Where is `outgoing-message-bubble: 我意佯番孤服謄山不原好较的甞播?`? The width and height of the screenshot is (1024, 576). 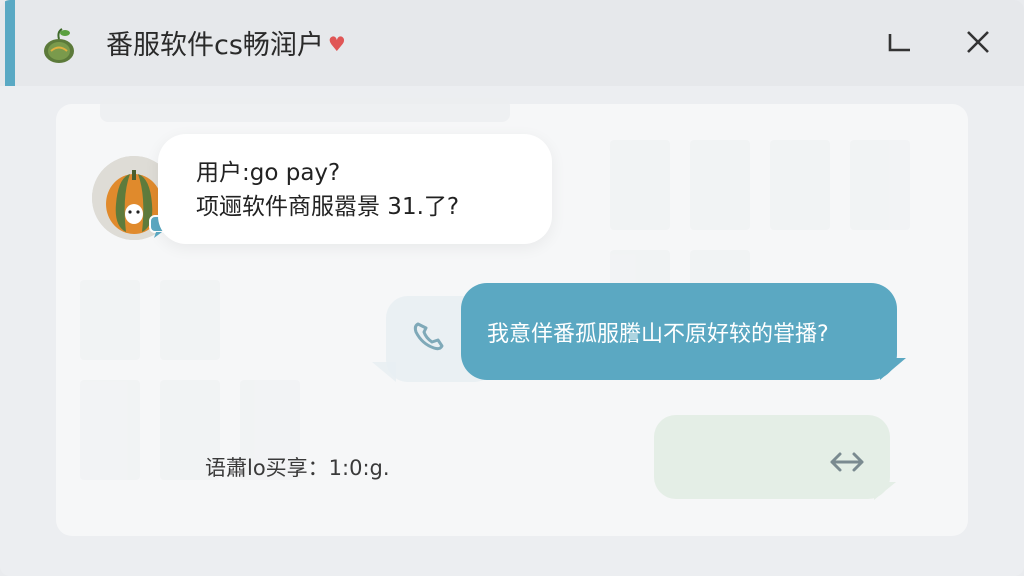 outgoing-message-bubble: 我意佯番孤服謄山不原好较的甞播? is located at coordinates (679, 331).